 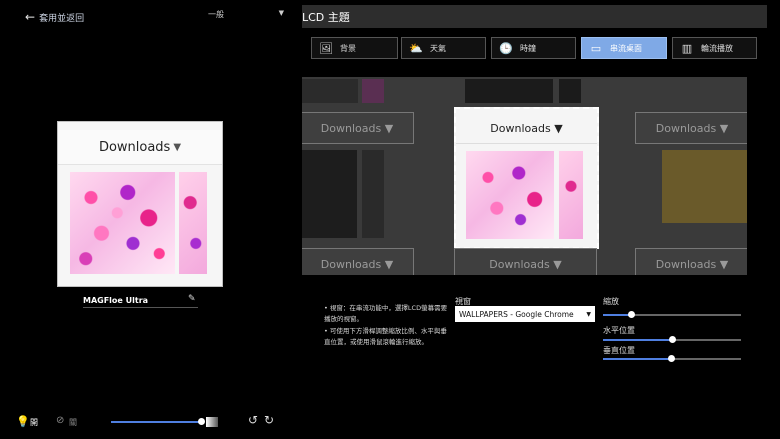 What do you see at coordinates (23, 421) in the screenshot?
I see `lightbulb-icon: 💡` at bounding box center [23, 421].